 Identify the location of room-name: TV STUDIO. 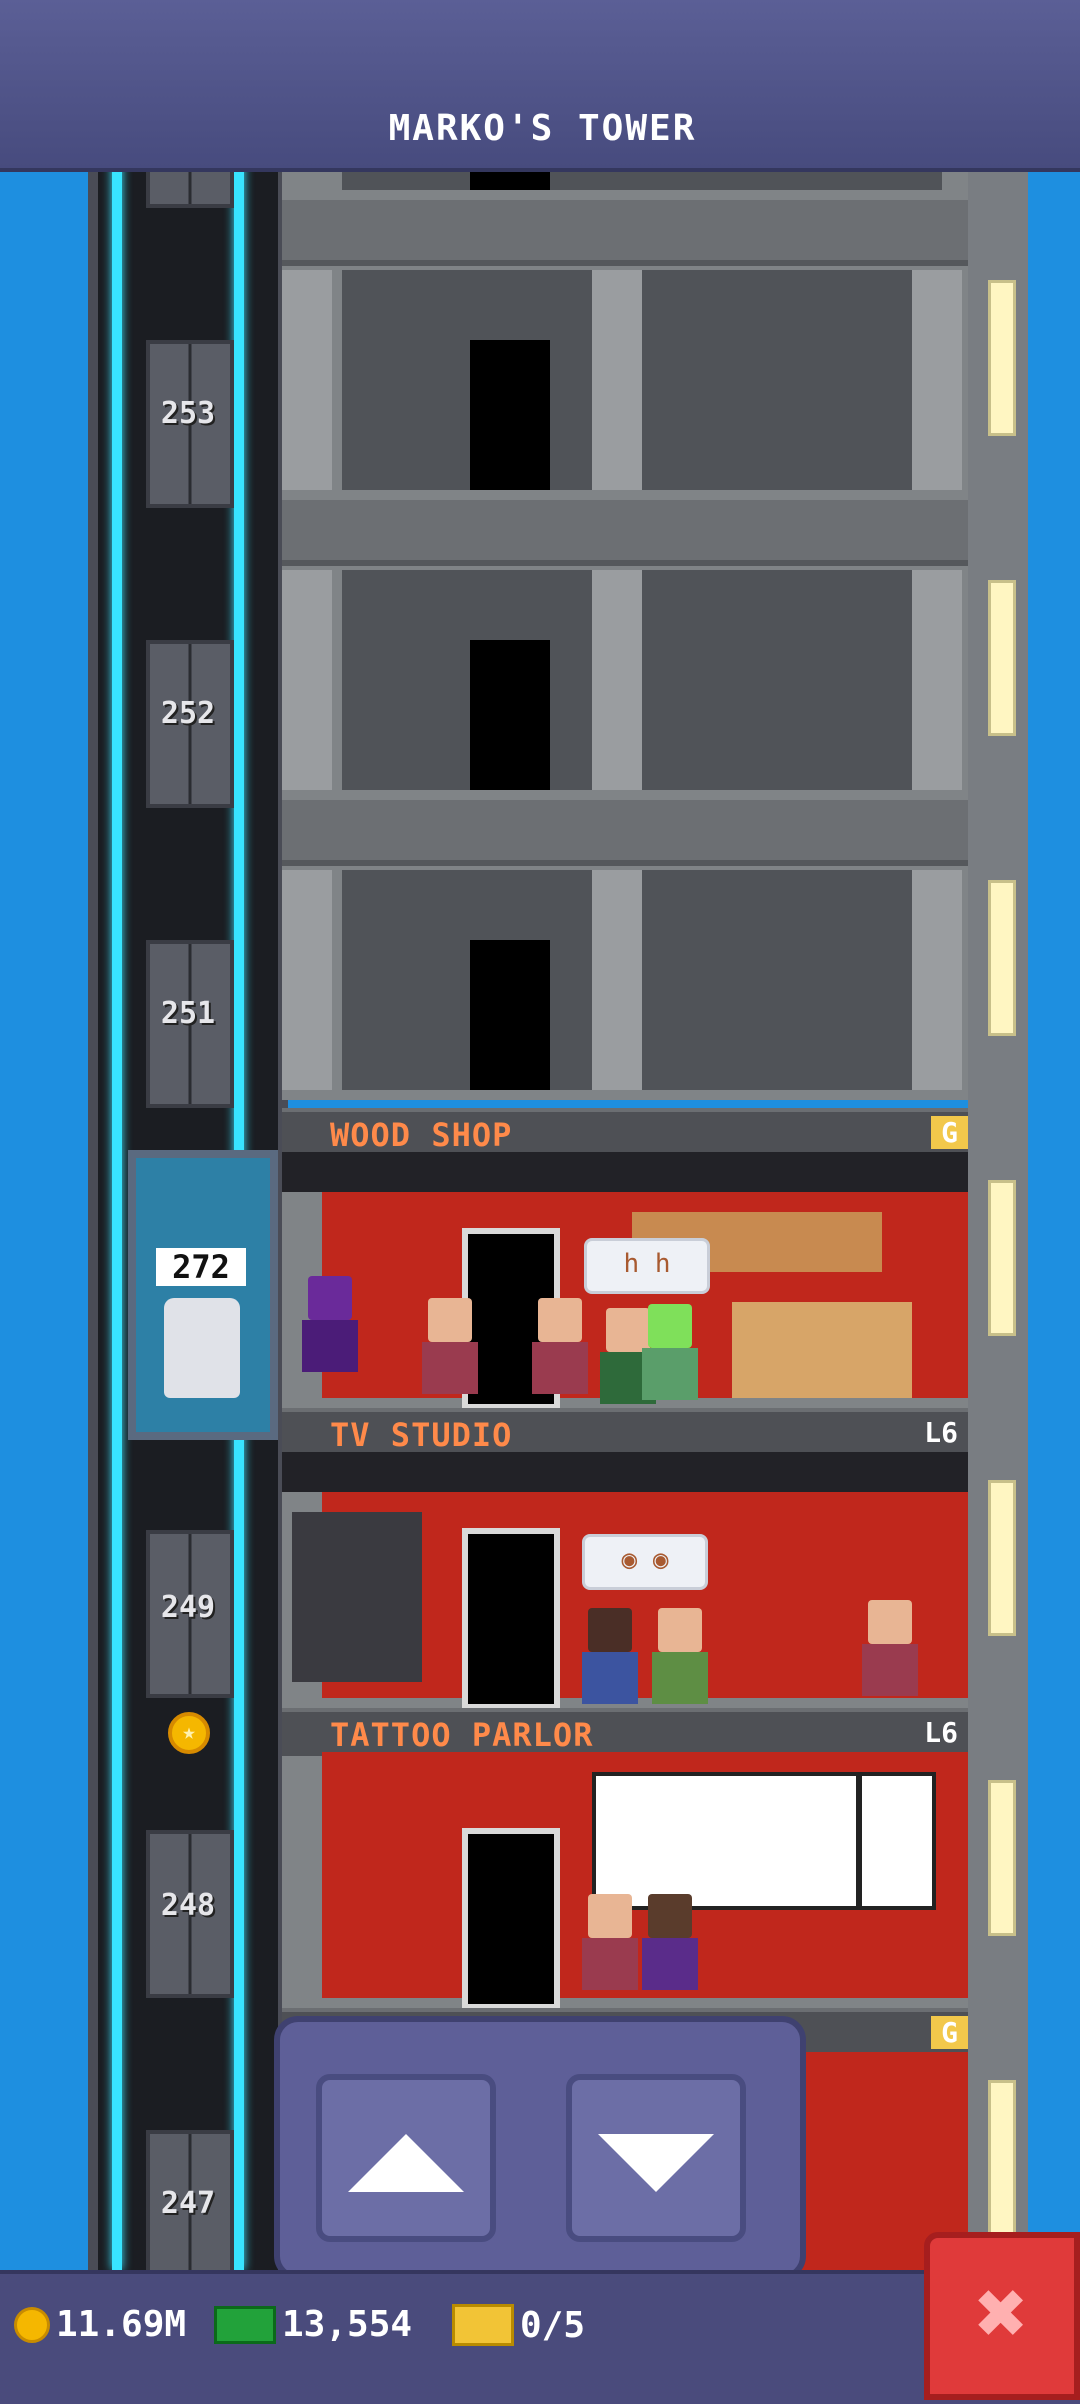
(421, 1435).